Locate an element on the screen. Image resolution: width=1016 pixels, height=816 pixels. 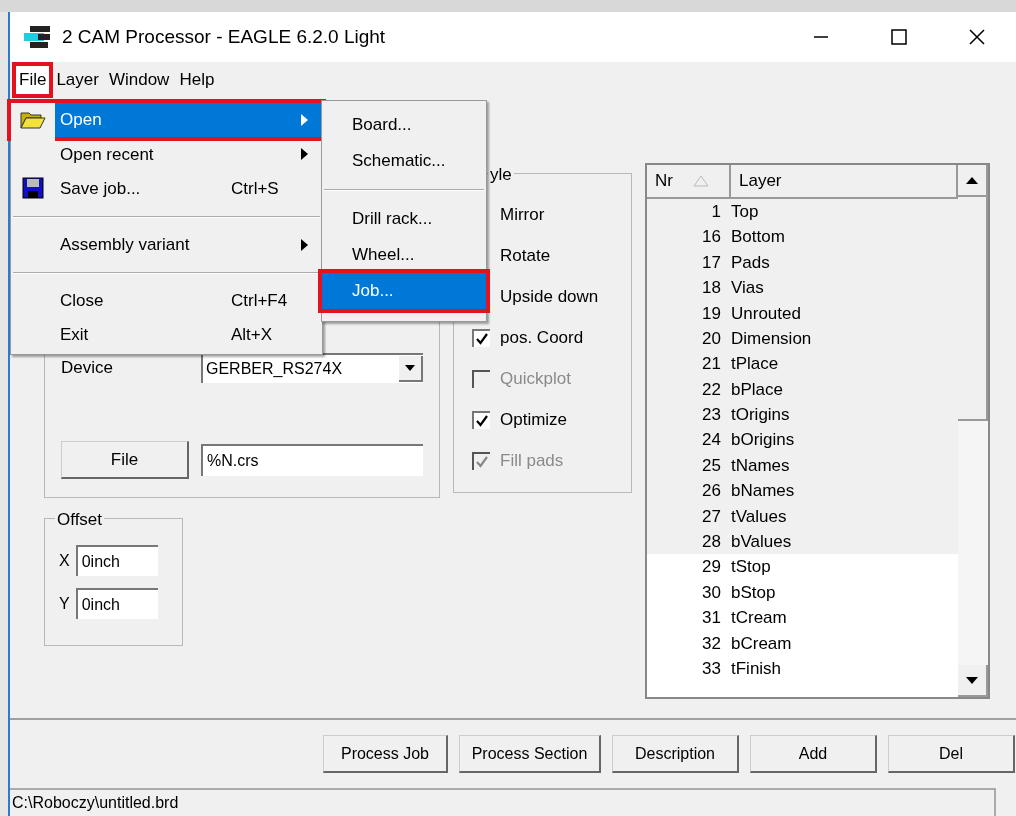
table-cell-text: 21 is located at coordinates (711, 364).